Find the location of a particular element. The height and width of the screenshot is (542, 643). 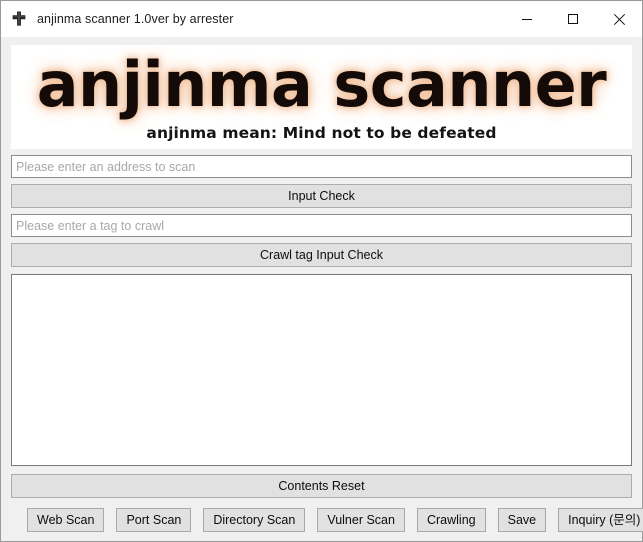

port-scan-button: Port Scan is located at coordinates (154, 520).